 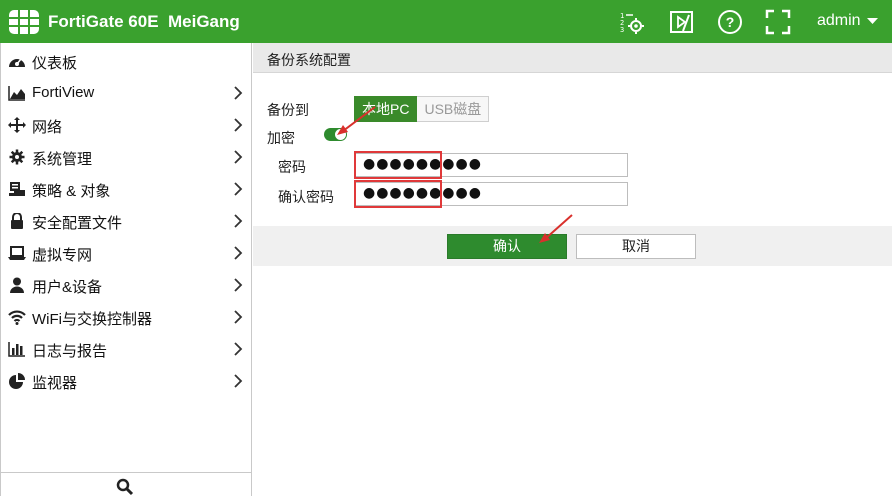 I want to click on sidebar-item-label: 系统管理, so click(x=62, y=159).